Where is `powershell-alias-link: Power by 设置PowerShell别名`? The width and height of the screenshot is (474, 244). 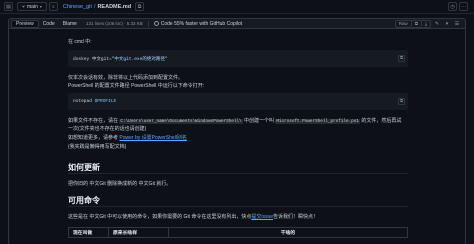
powershell-alias-link: Power by 设置PowerShell别名 is located at coordinates (153, 138).